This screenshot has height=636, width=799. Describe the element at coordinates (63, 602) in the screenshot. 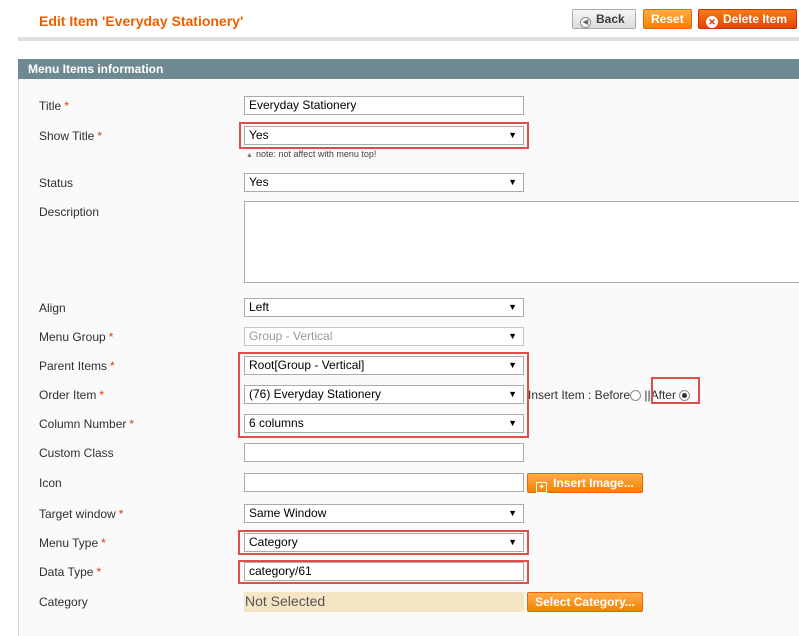

I see `category-label: Category` at that location.